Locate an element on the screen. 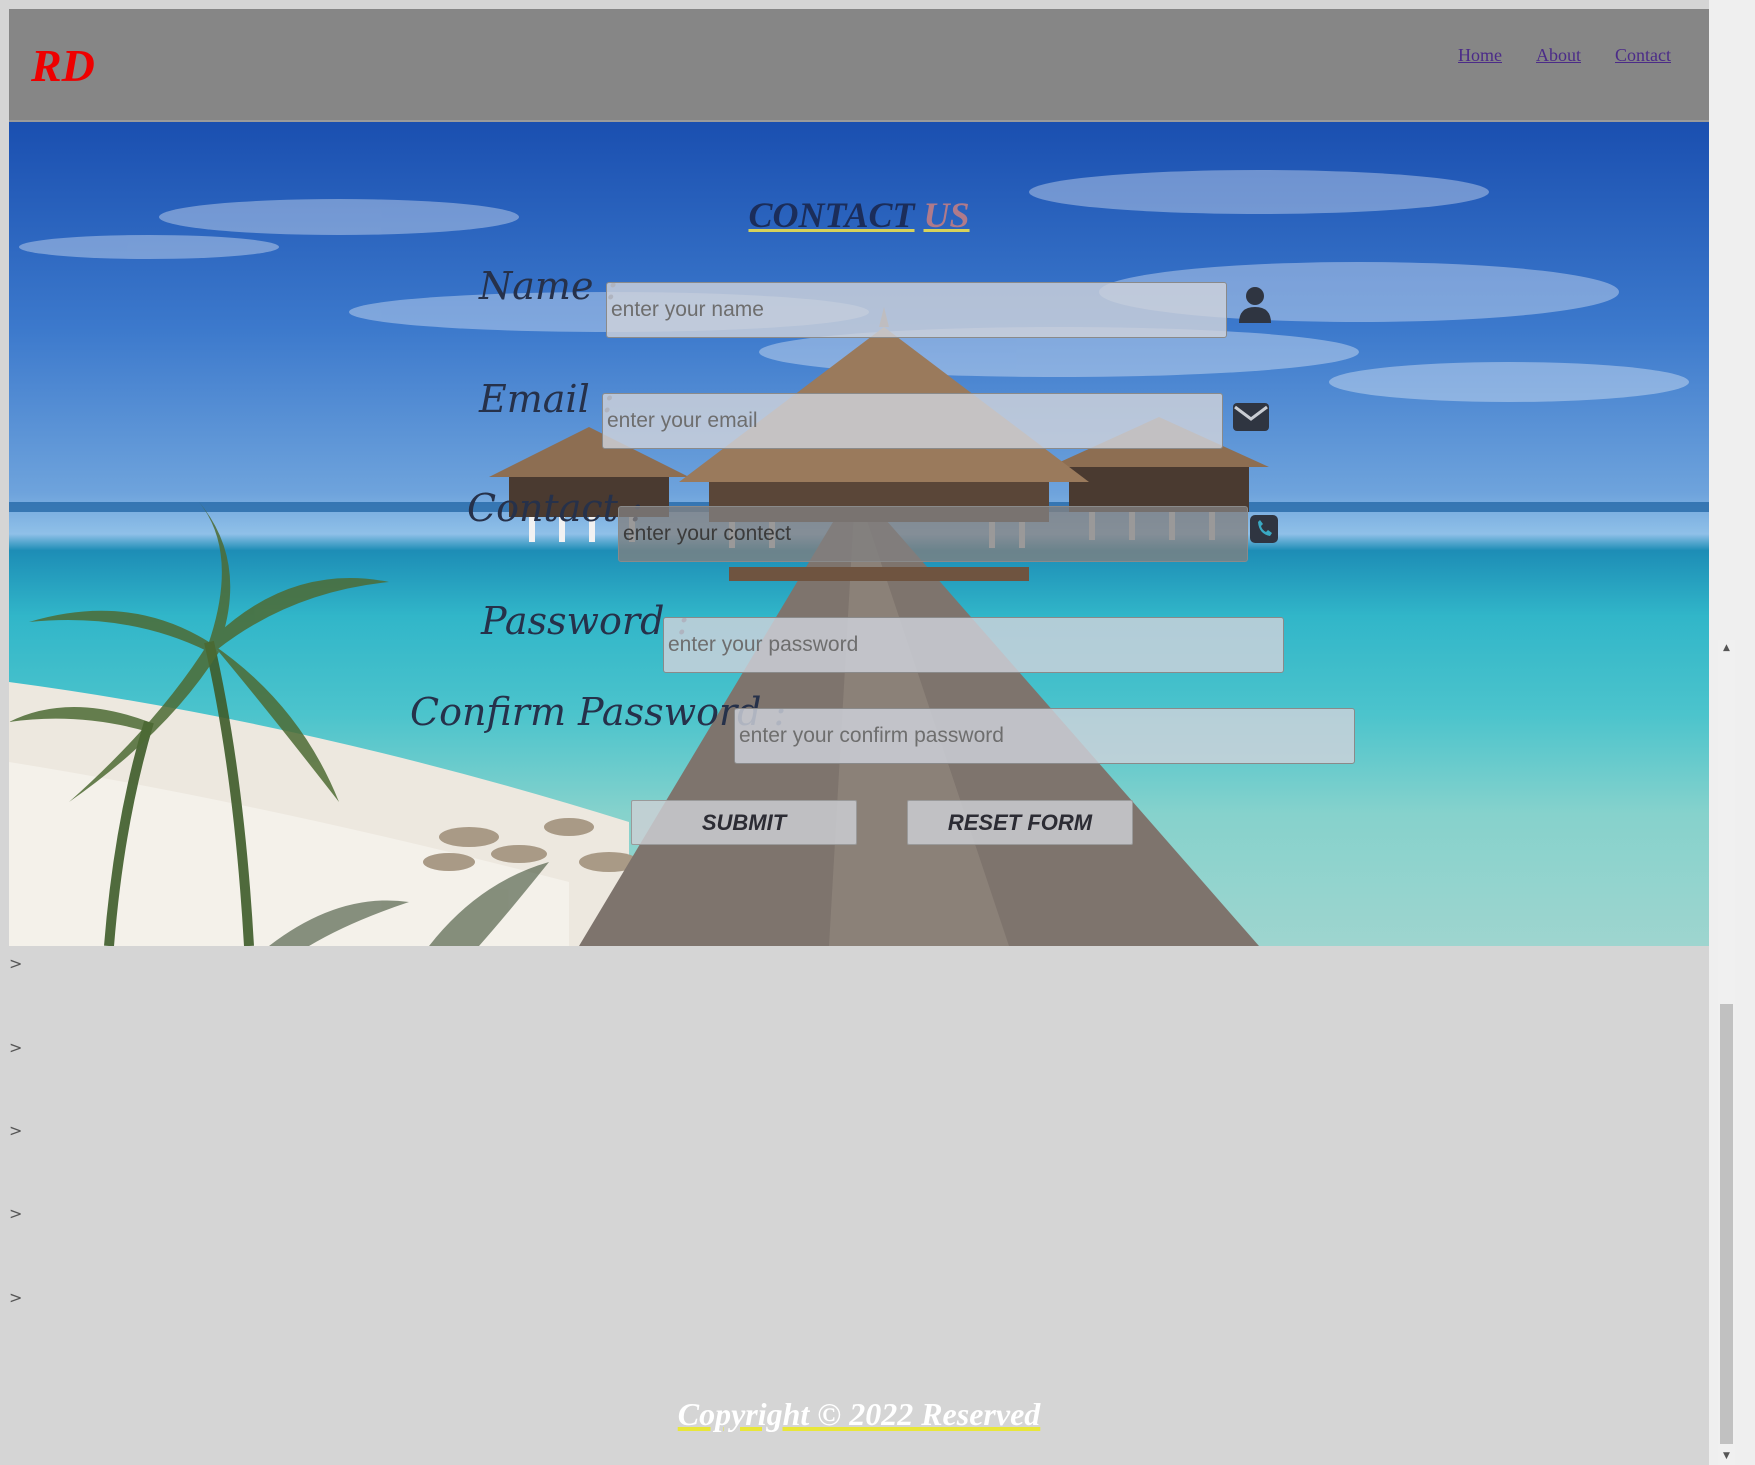 The height and width of the screenshot is (1465, 1755). contact-input is located at coordinates (933, 534).